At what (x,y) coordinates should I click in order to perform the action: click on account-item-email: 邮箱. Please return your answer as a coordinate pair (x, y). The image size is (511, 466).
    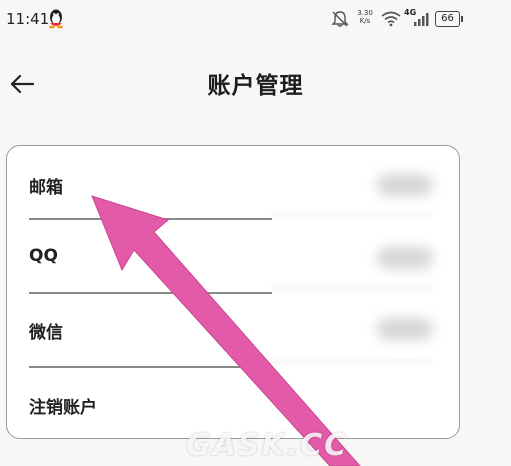
    Looking at the image, I should click on (233, 183).